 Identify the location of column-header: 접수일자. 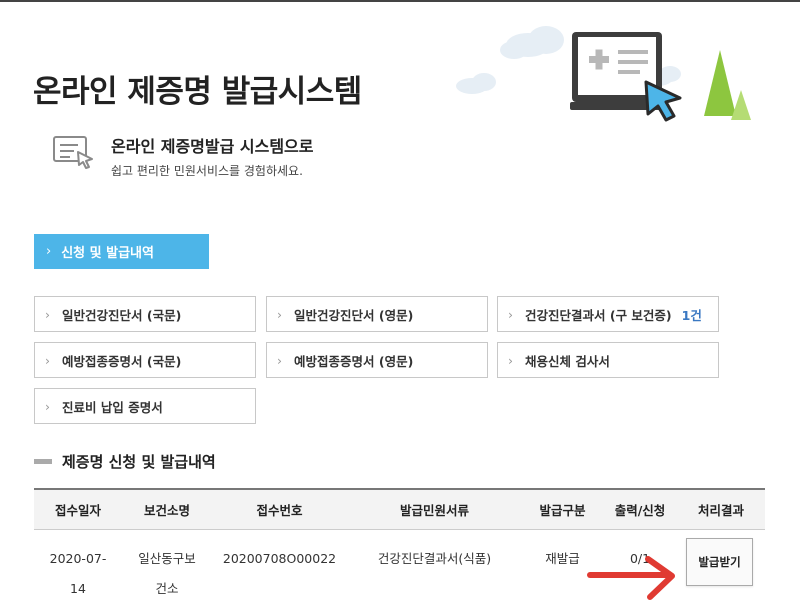
(77, 510).